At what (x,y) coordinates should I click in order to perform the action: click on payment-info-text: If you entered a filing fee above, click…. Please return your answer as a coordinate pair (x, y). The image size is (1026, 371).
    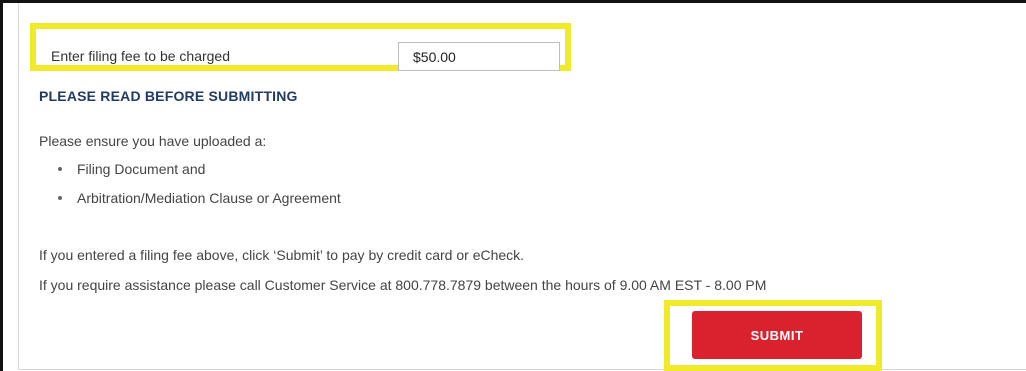
    Looking at the image, I should click on (282, 255).